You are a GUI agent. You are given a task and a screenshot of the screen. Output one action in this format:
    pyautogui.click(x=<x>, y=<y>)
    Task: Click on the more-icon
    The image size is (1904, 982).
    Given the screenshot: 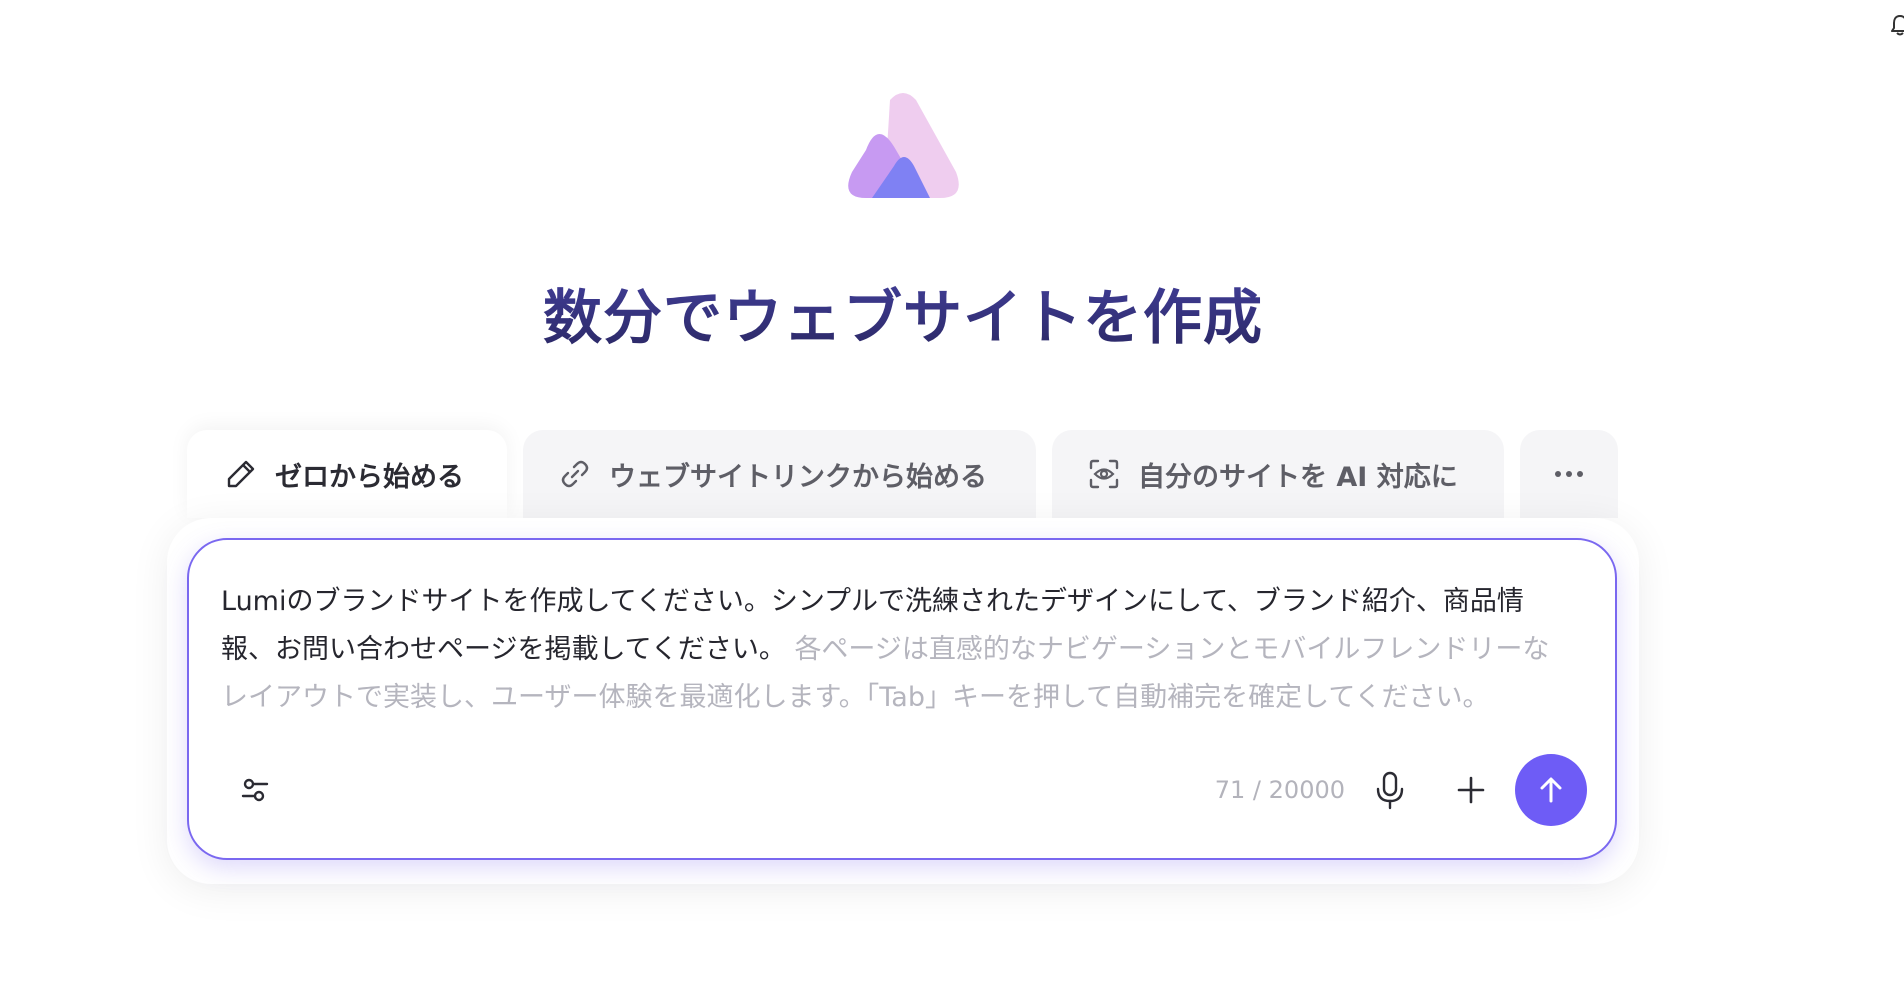 What is the action you would take?
    pyautogui.click(x=1569, y=474)
    